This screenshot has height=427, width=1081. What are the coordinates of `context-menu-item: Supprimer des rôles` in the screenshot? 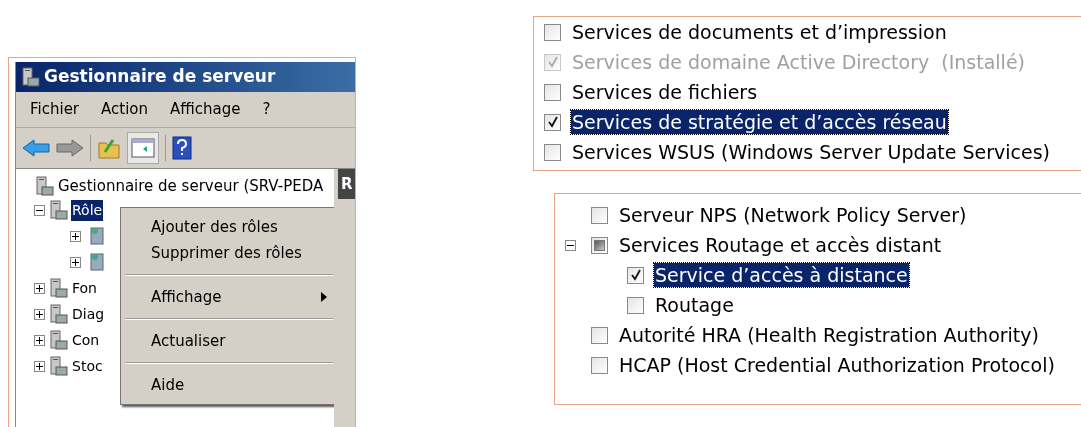 It's located at (227, 253).